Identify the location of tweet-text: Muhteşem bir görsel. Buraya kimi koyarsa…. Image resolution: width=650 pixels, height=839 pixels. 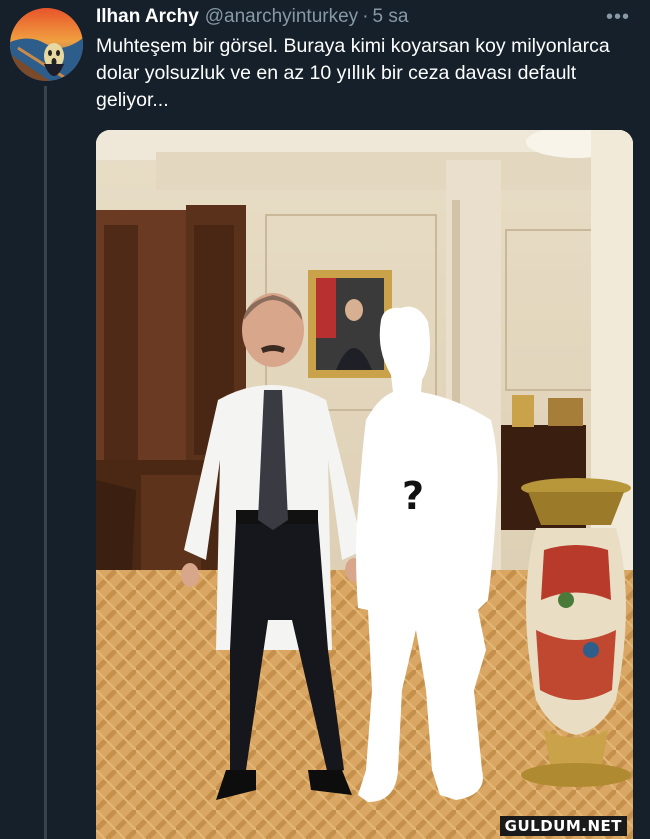
(353, 73).